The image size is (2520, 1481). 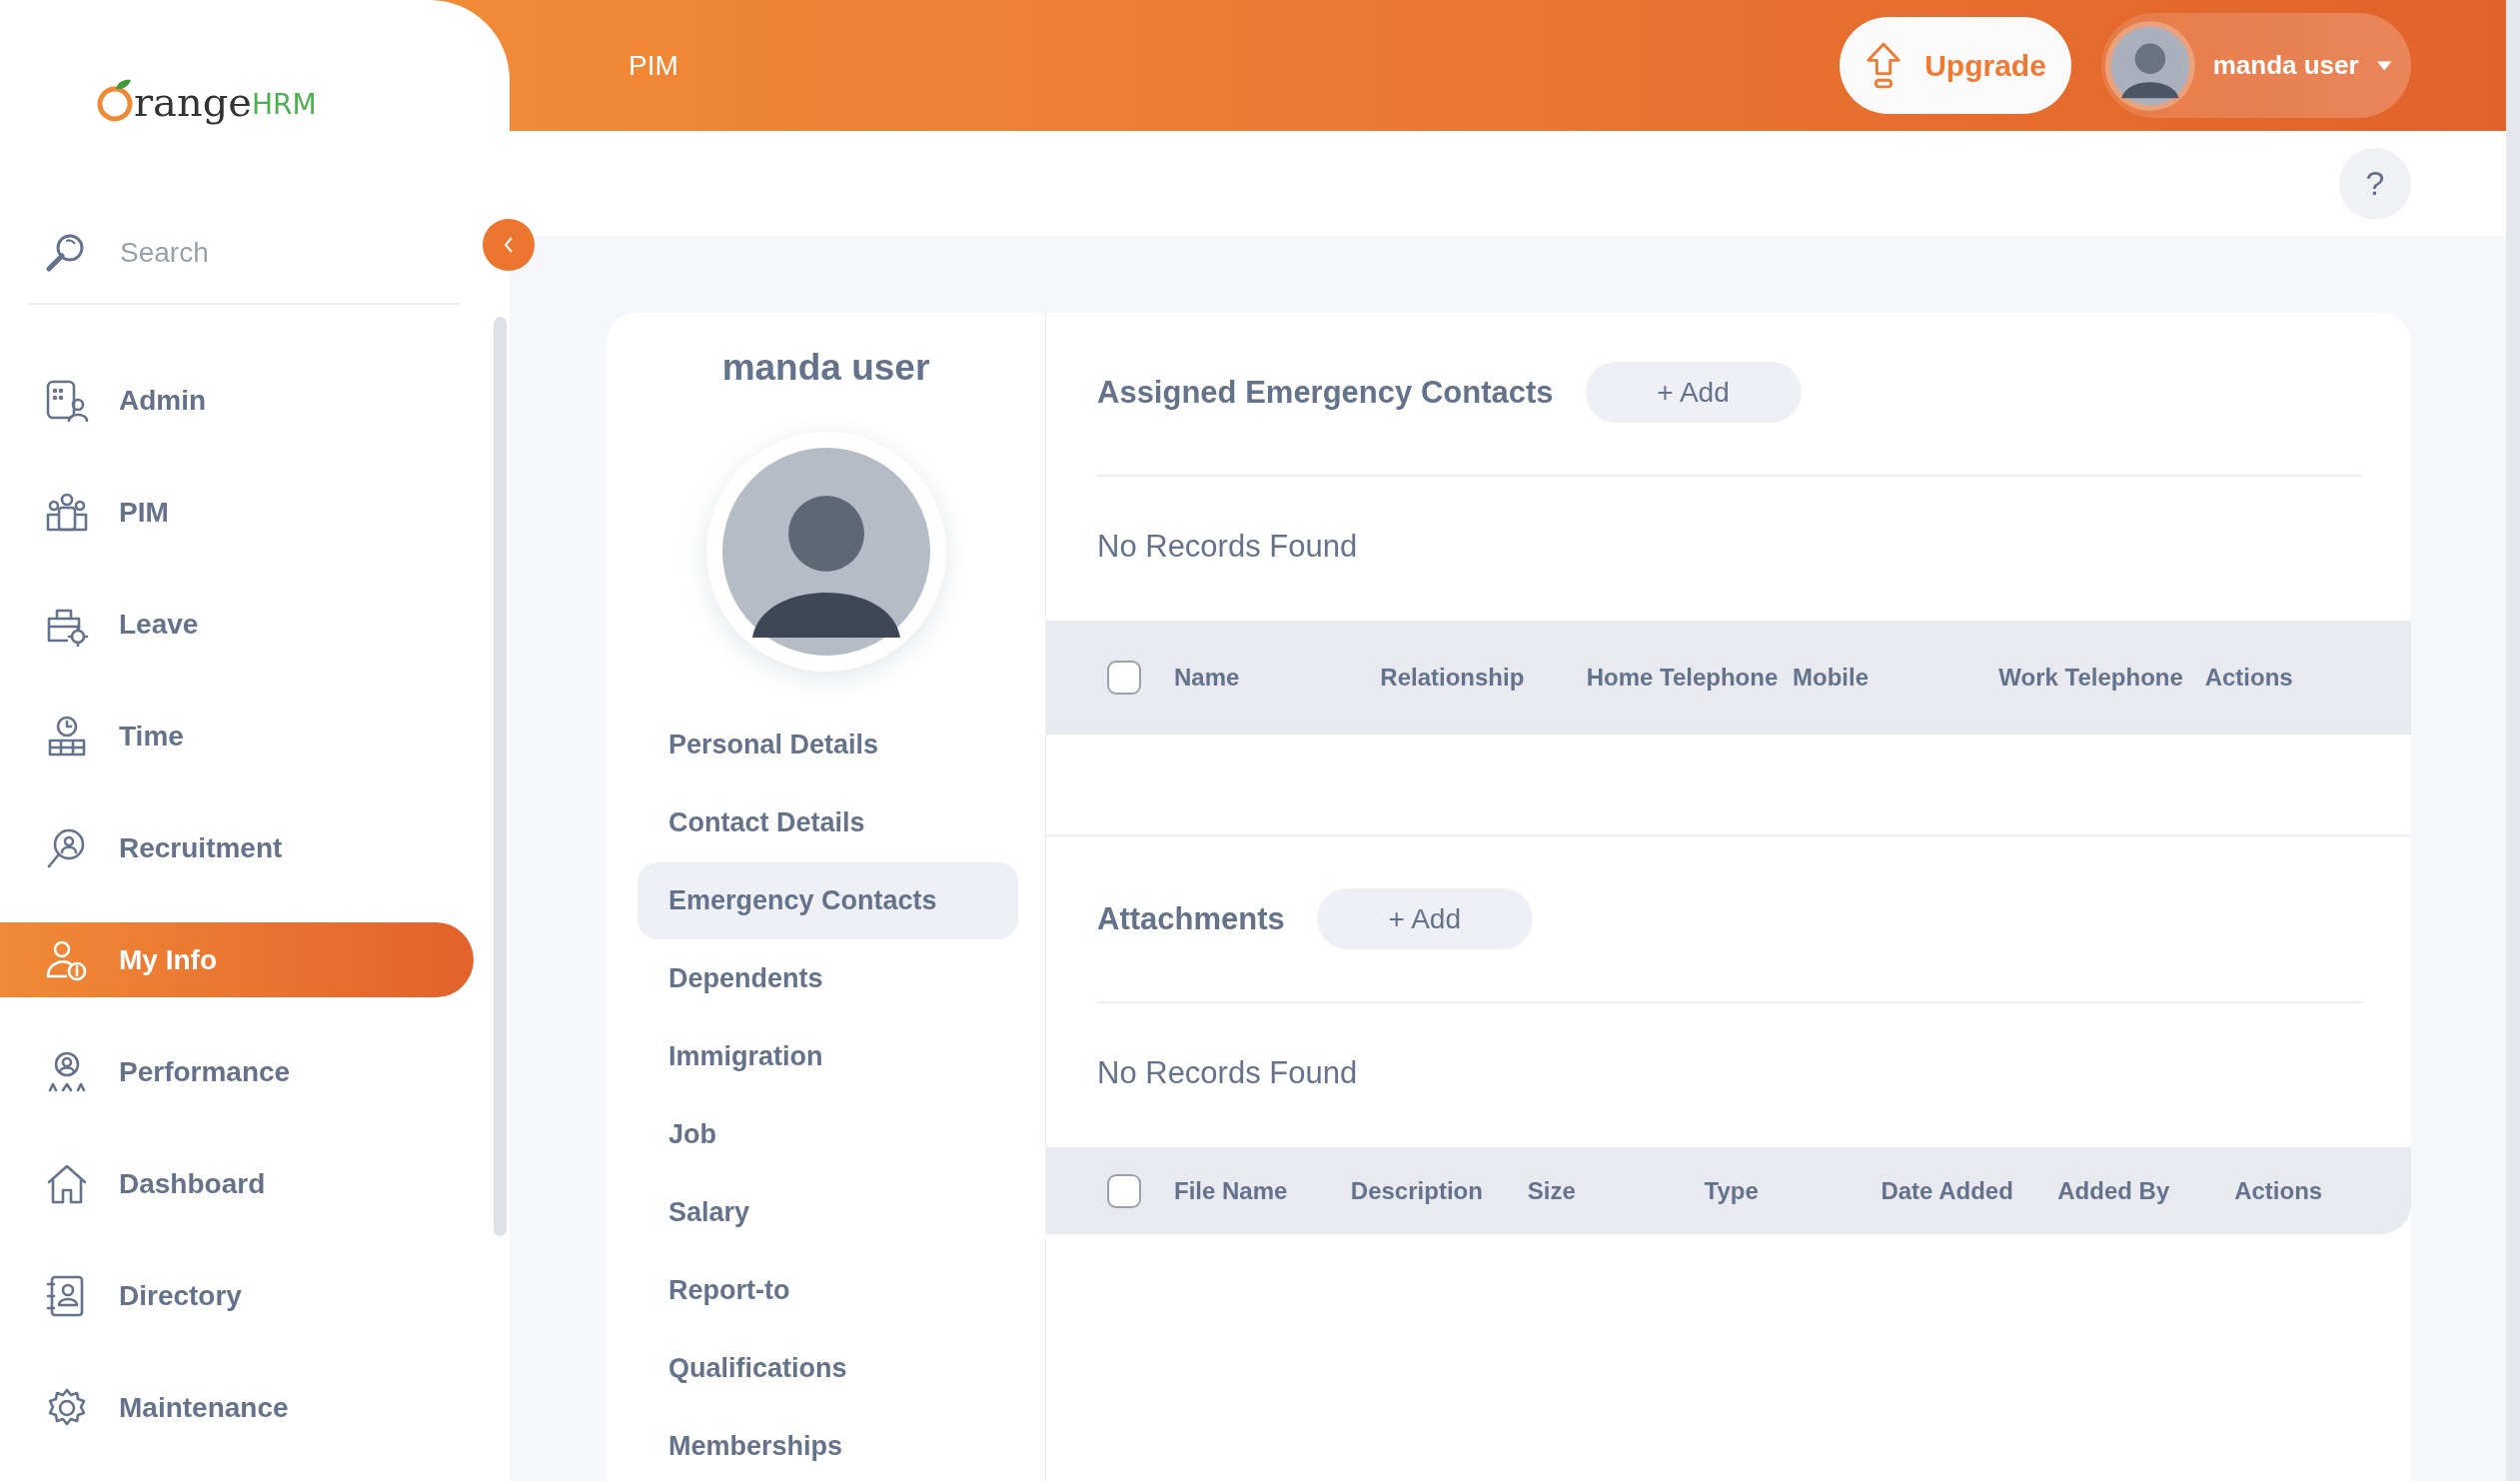 I want to click on column-header: Size, so click(x=1552, y=1190).